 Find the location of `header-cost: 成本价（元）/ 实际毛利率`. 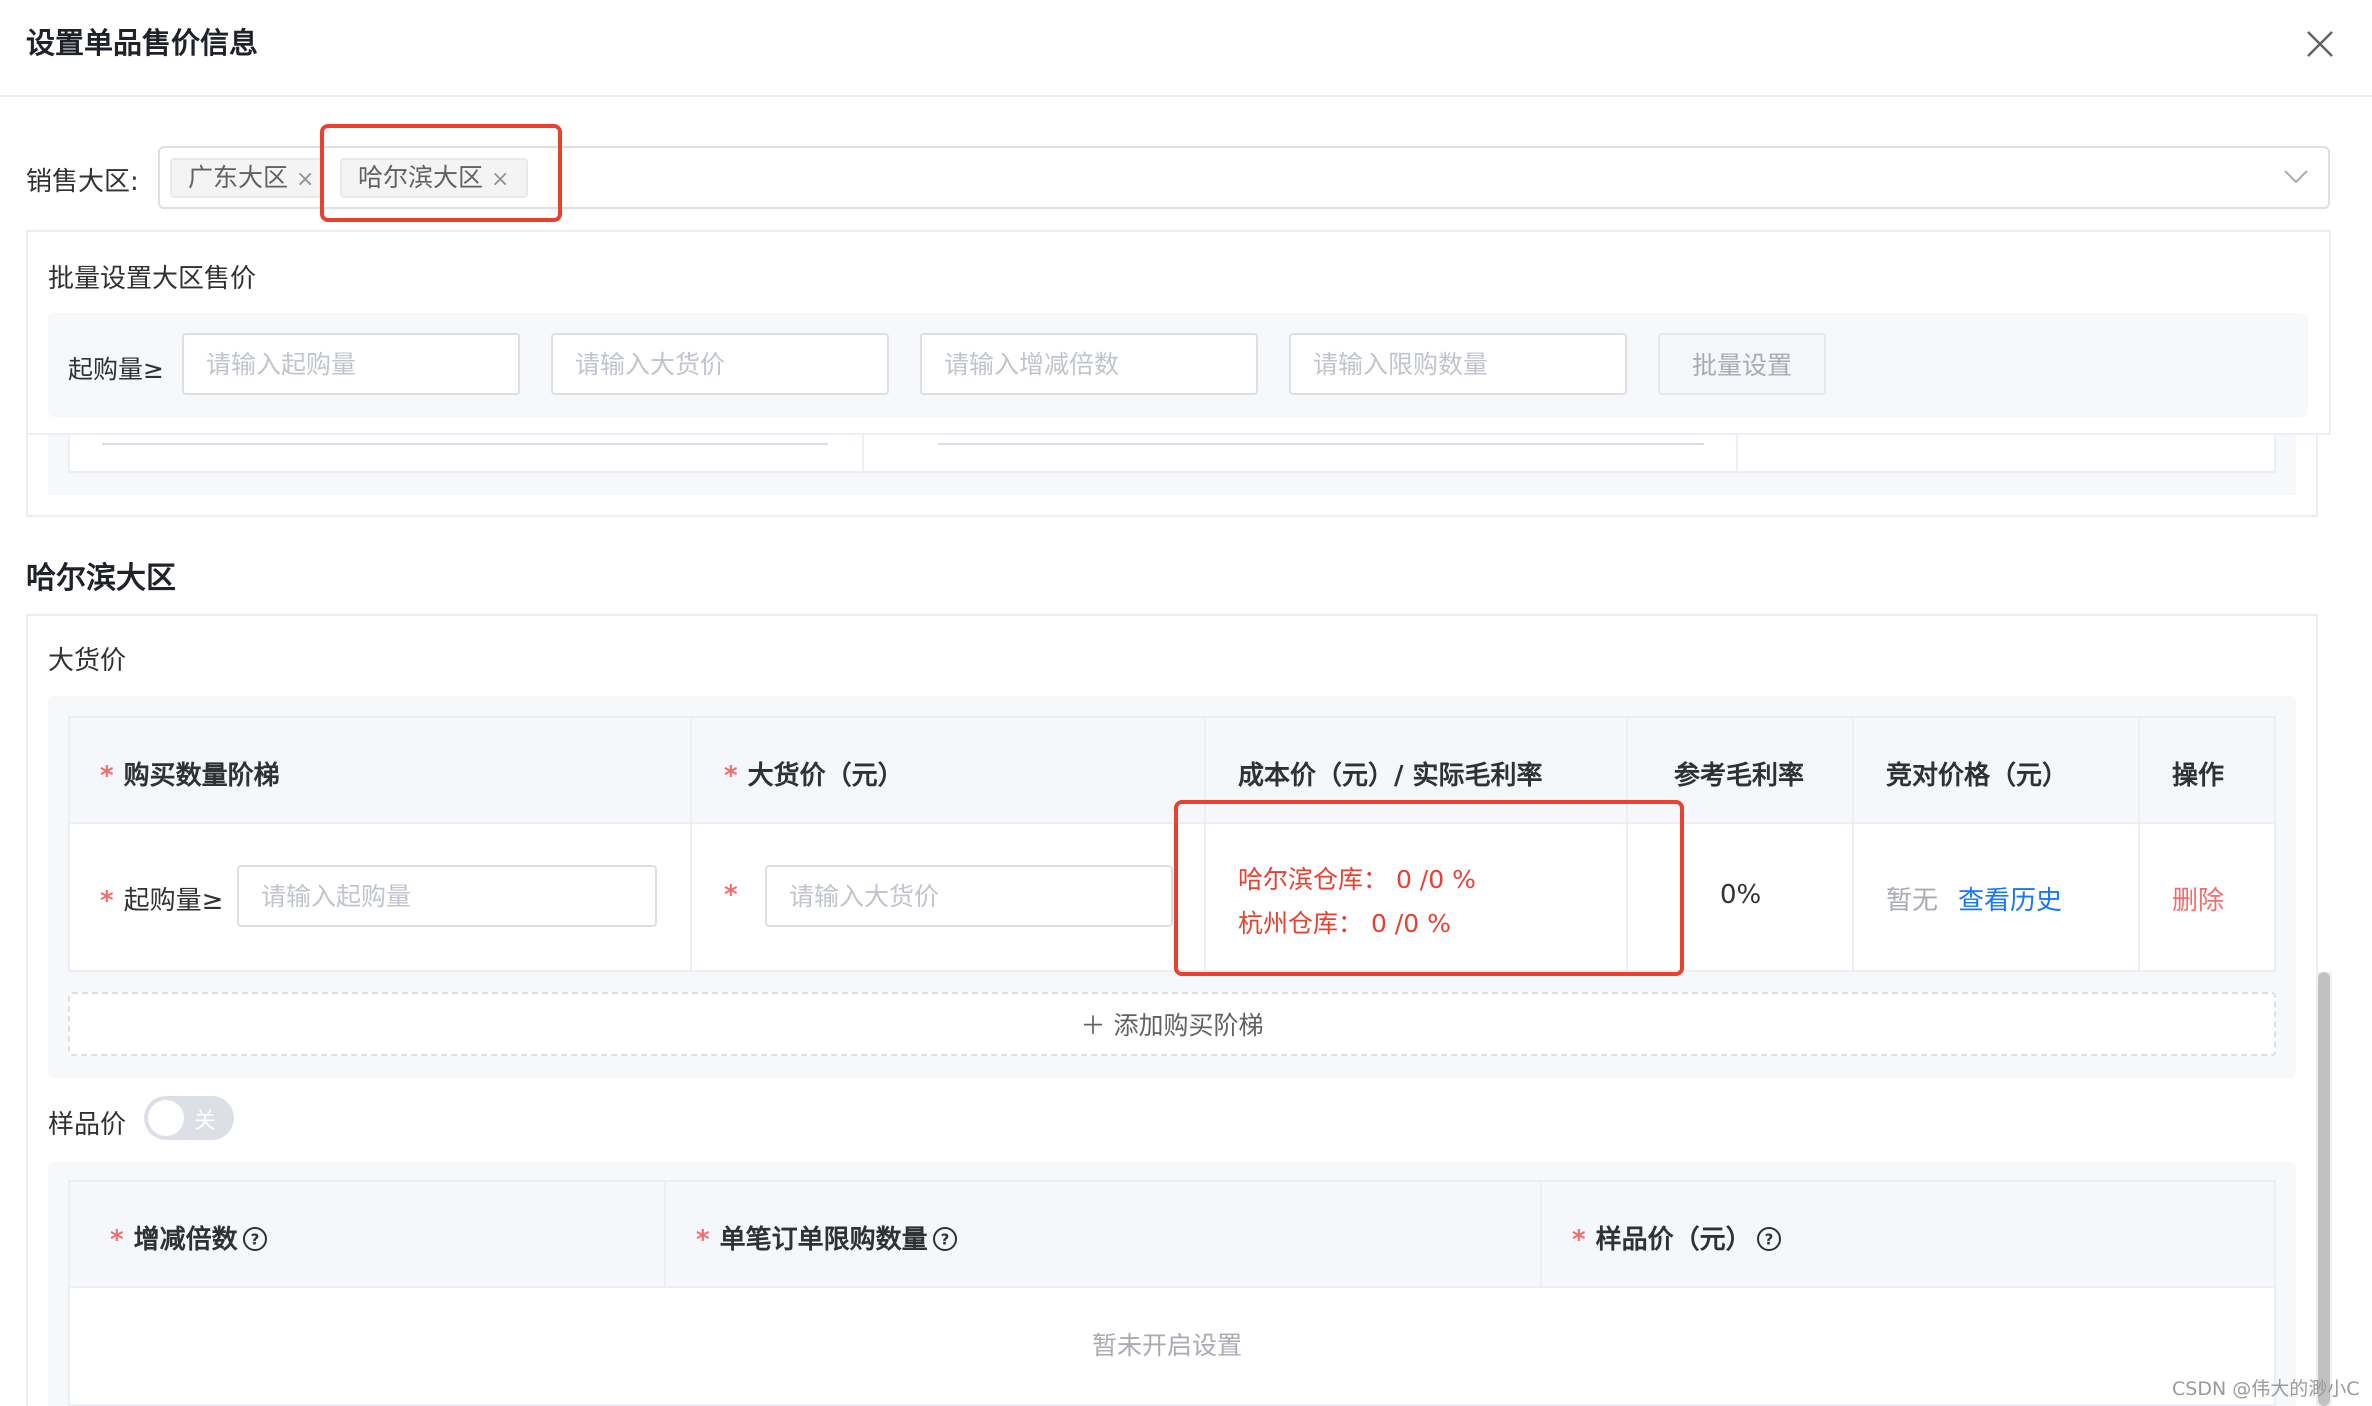

header-cost: 成本价（元）/ 实际毛利率 is located at coordinates (1390, 776).